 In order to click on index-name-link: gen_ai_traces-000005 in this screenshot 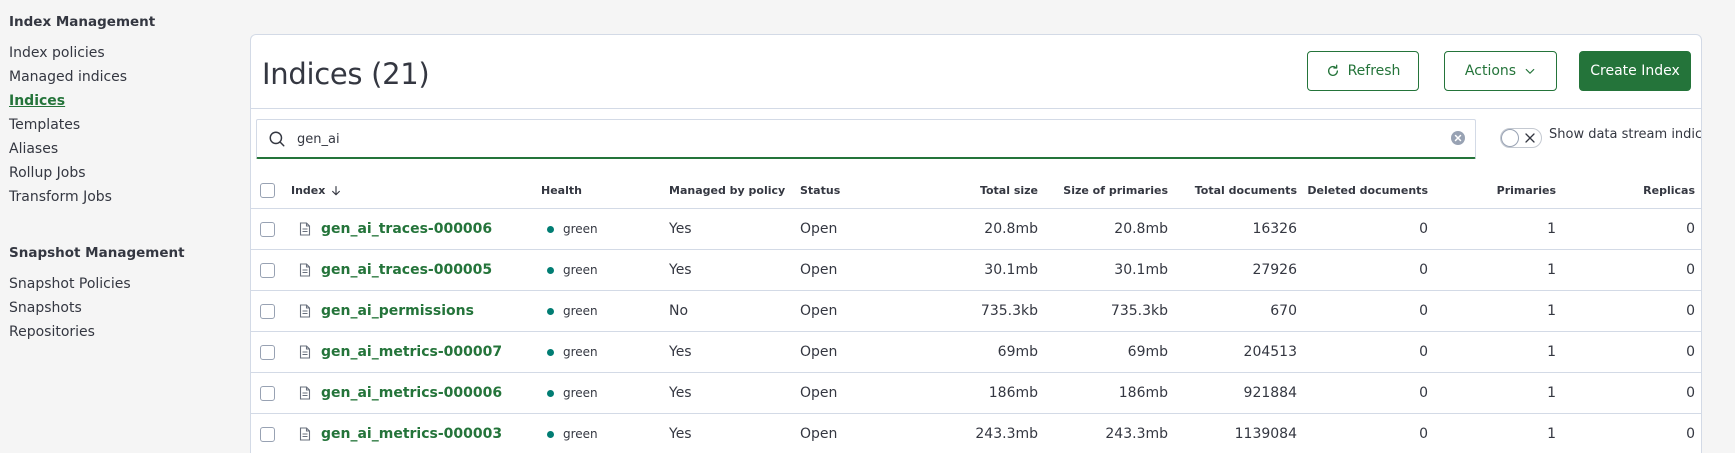, I will do `click(406, 270)`.